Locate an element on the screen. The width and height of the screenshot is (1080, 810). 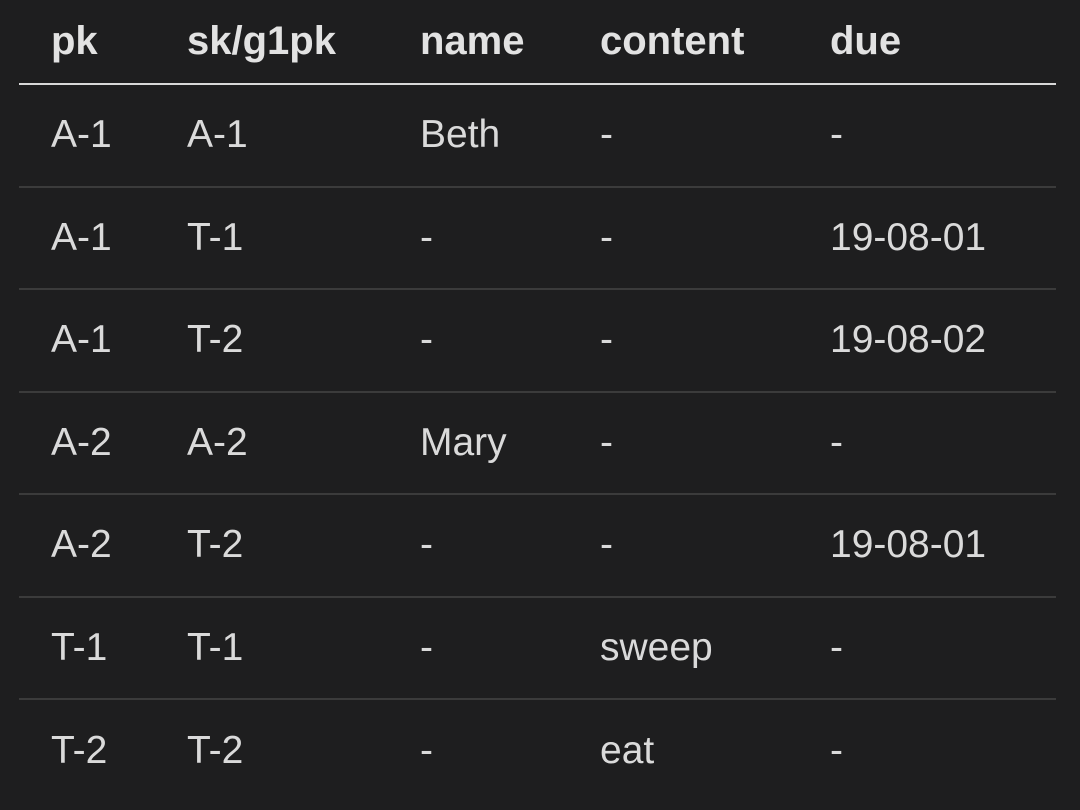
table-row: A-2 T-2 - - 19-08-01 is located at coordinates (537, 546).